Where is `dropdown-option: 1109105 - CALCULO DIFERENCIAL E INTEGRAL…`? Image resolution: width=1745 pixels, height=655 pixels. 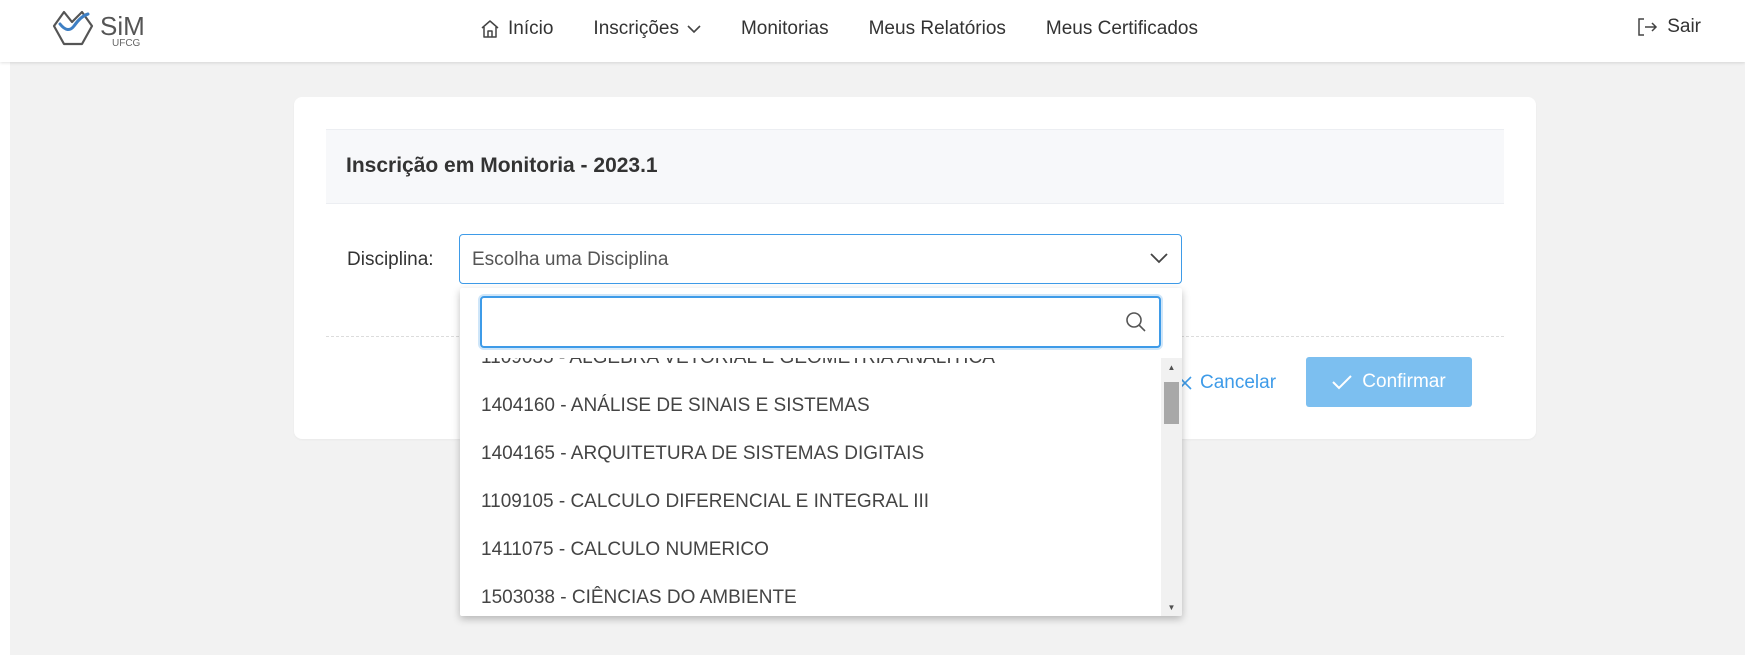 dropdown-option: 1109105 - CALCULO DIFERENCIAL E INTEGRAL… is located at coordinates (810, 502).